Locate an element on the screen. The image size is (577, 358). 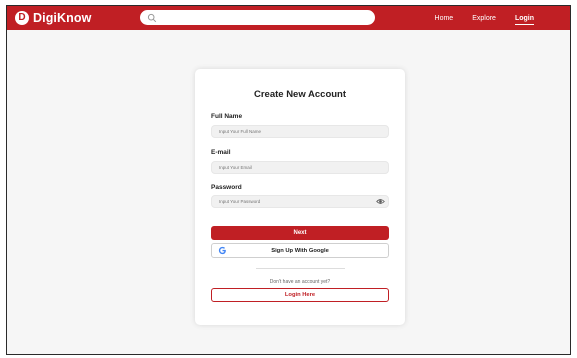
nav-home: Home is located at coordinates (444, 18).